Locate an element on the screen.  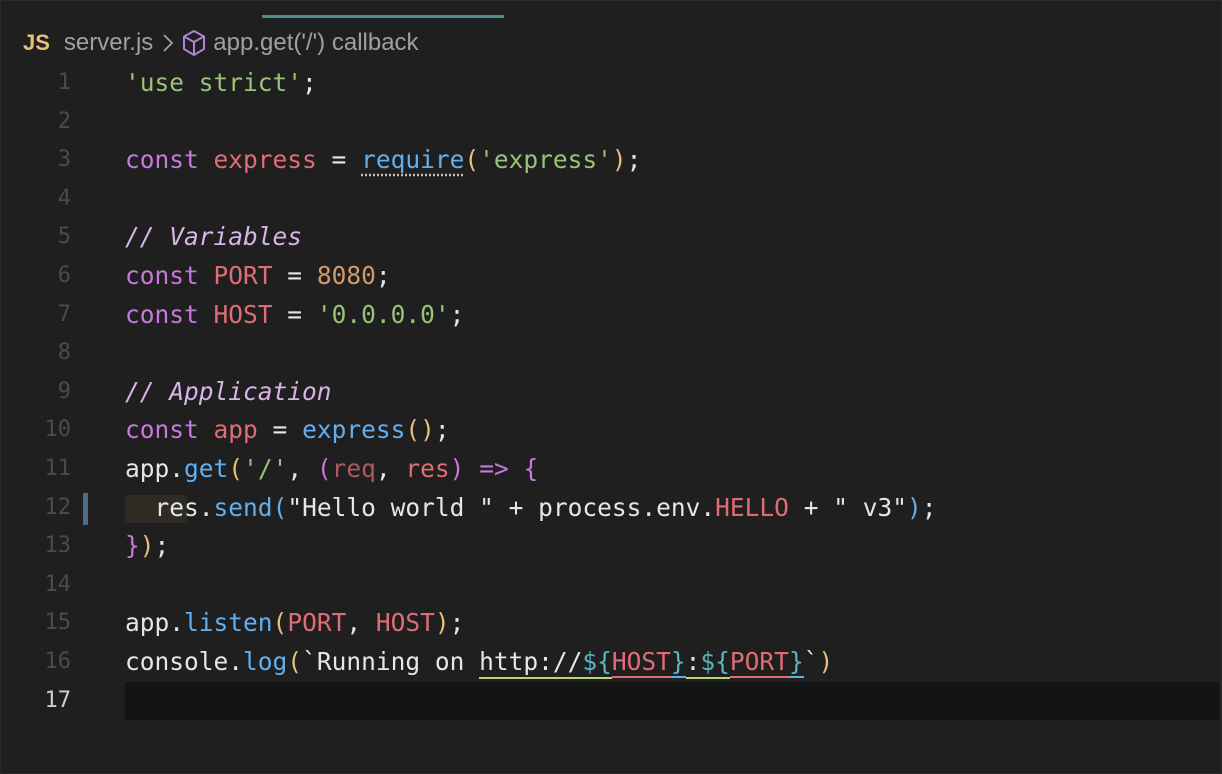
code-line: 15 app.listen(PORT, HOST); is located at coordinates (611, 623).